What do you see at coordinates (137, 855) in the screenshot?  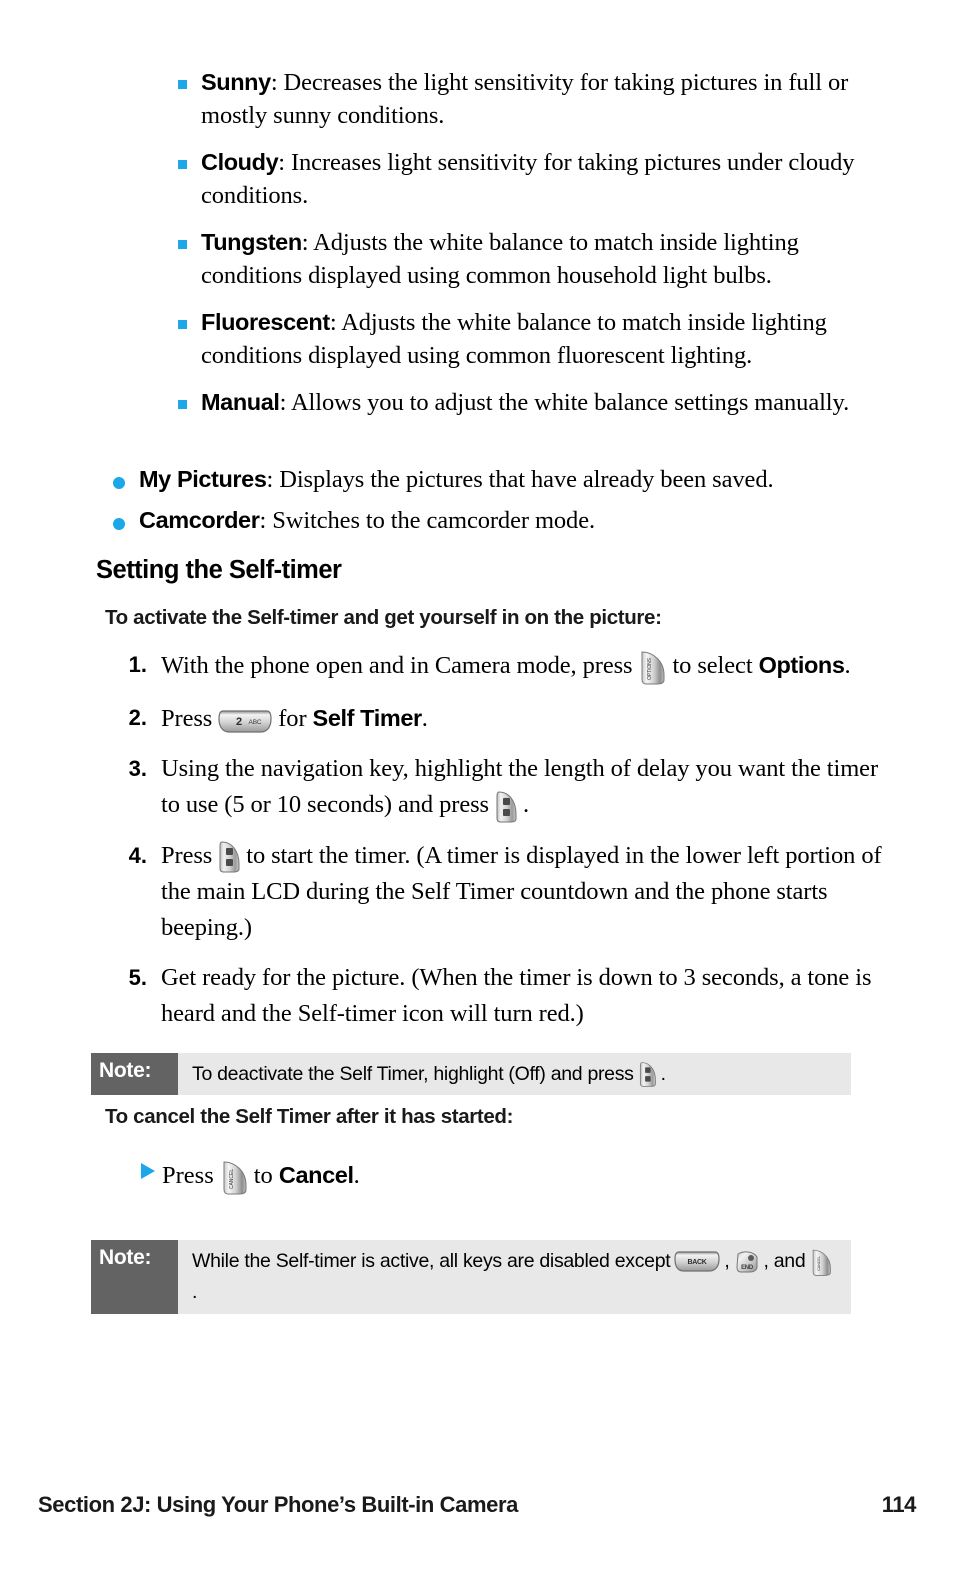 I see `step-number: 4.` at bounding box center [137, 855].